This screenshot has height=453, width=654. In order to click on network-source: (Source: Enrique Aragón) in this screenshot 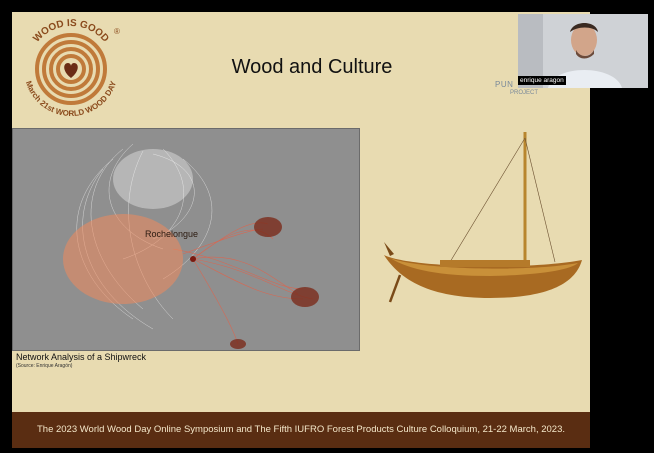, I will do `click(44, 366)`.